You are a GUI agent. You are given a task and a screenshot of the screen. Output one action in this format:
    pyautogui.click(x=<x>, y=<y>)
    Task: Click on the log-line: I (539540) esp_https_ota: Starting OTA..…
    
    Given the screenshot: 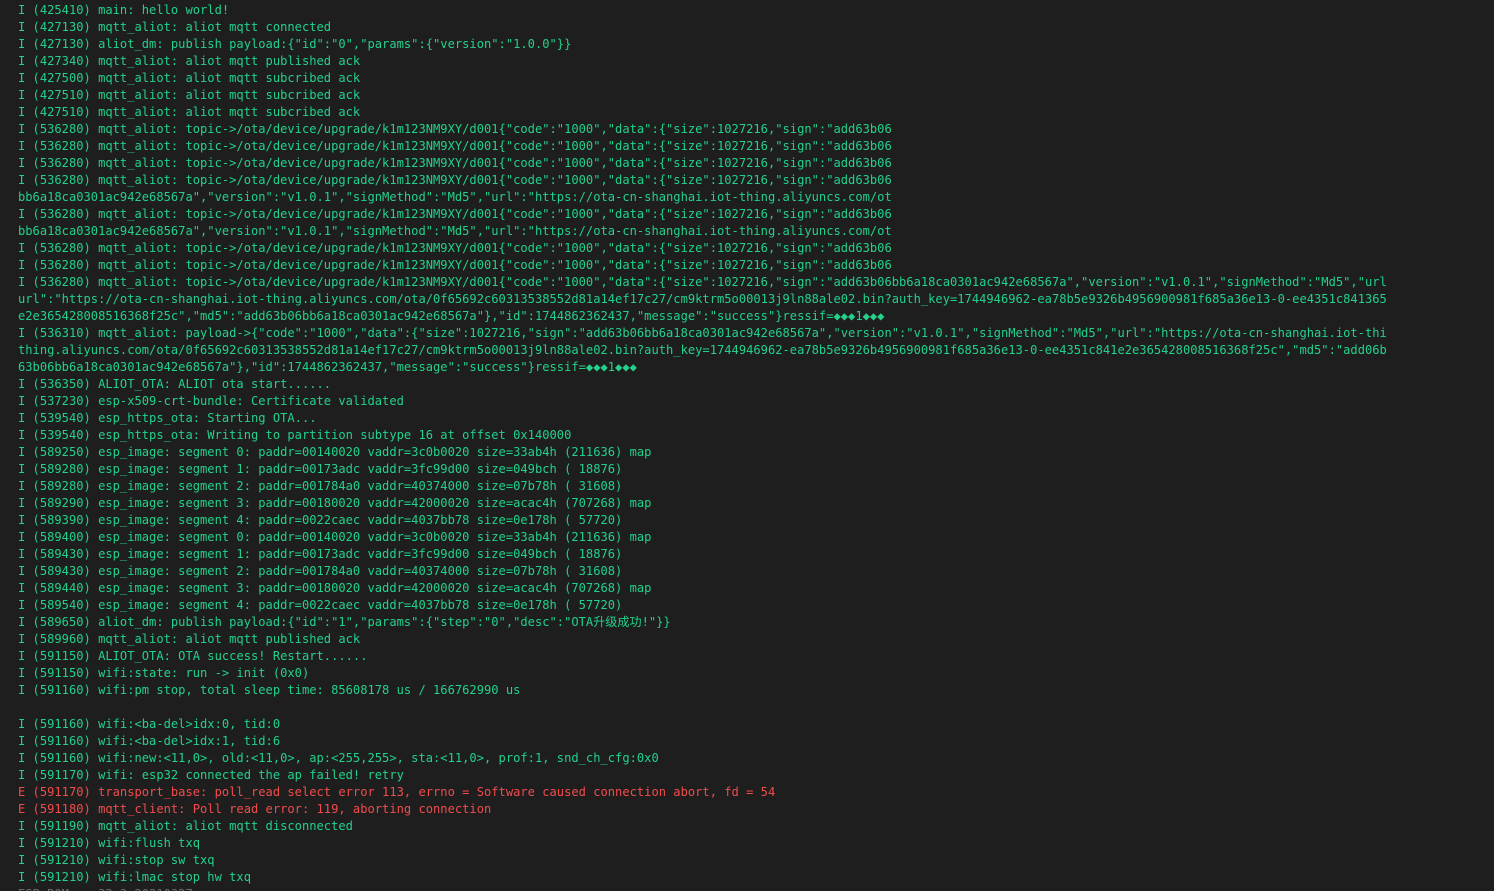 What is the action you would take?
    pyautogui.click(x=167, y=418)
    